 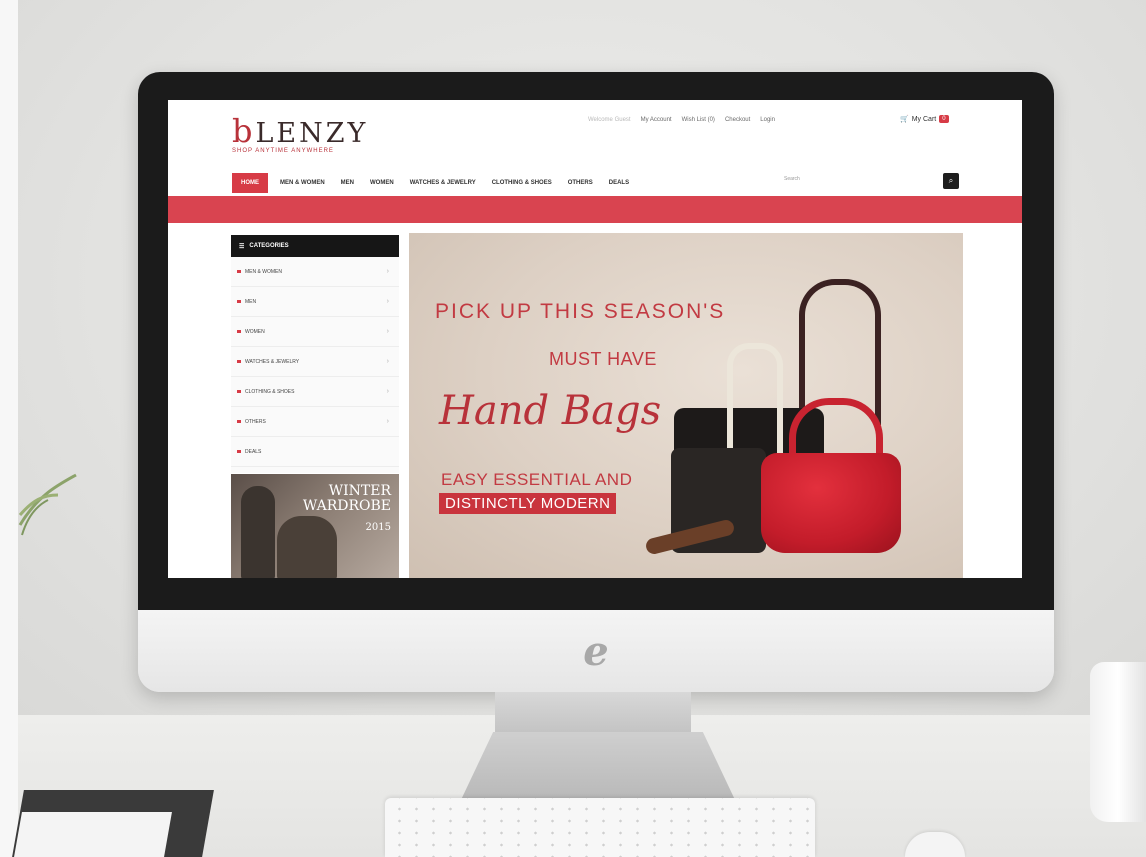 What do you see at coordinates (93, 834) in the screenshot?
I see `notebook-pages` at bounding box center [93, 834].